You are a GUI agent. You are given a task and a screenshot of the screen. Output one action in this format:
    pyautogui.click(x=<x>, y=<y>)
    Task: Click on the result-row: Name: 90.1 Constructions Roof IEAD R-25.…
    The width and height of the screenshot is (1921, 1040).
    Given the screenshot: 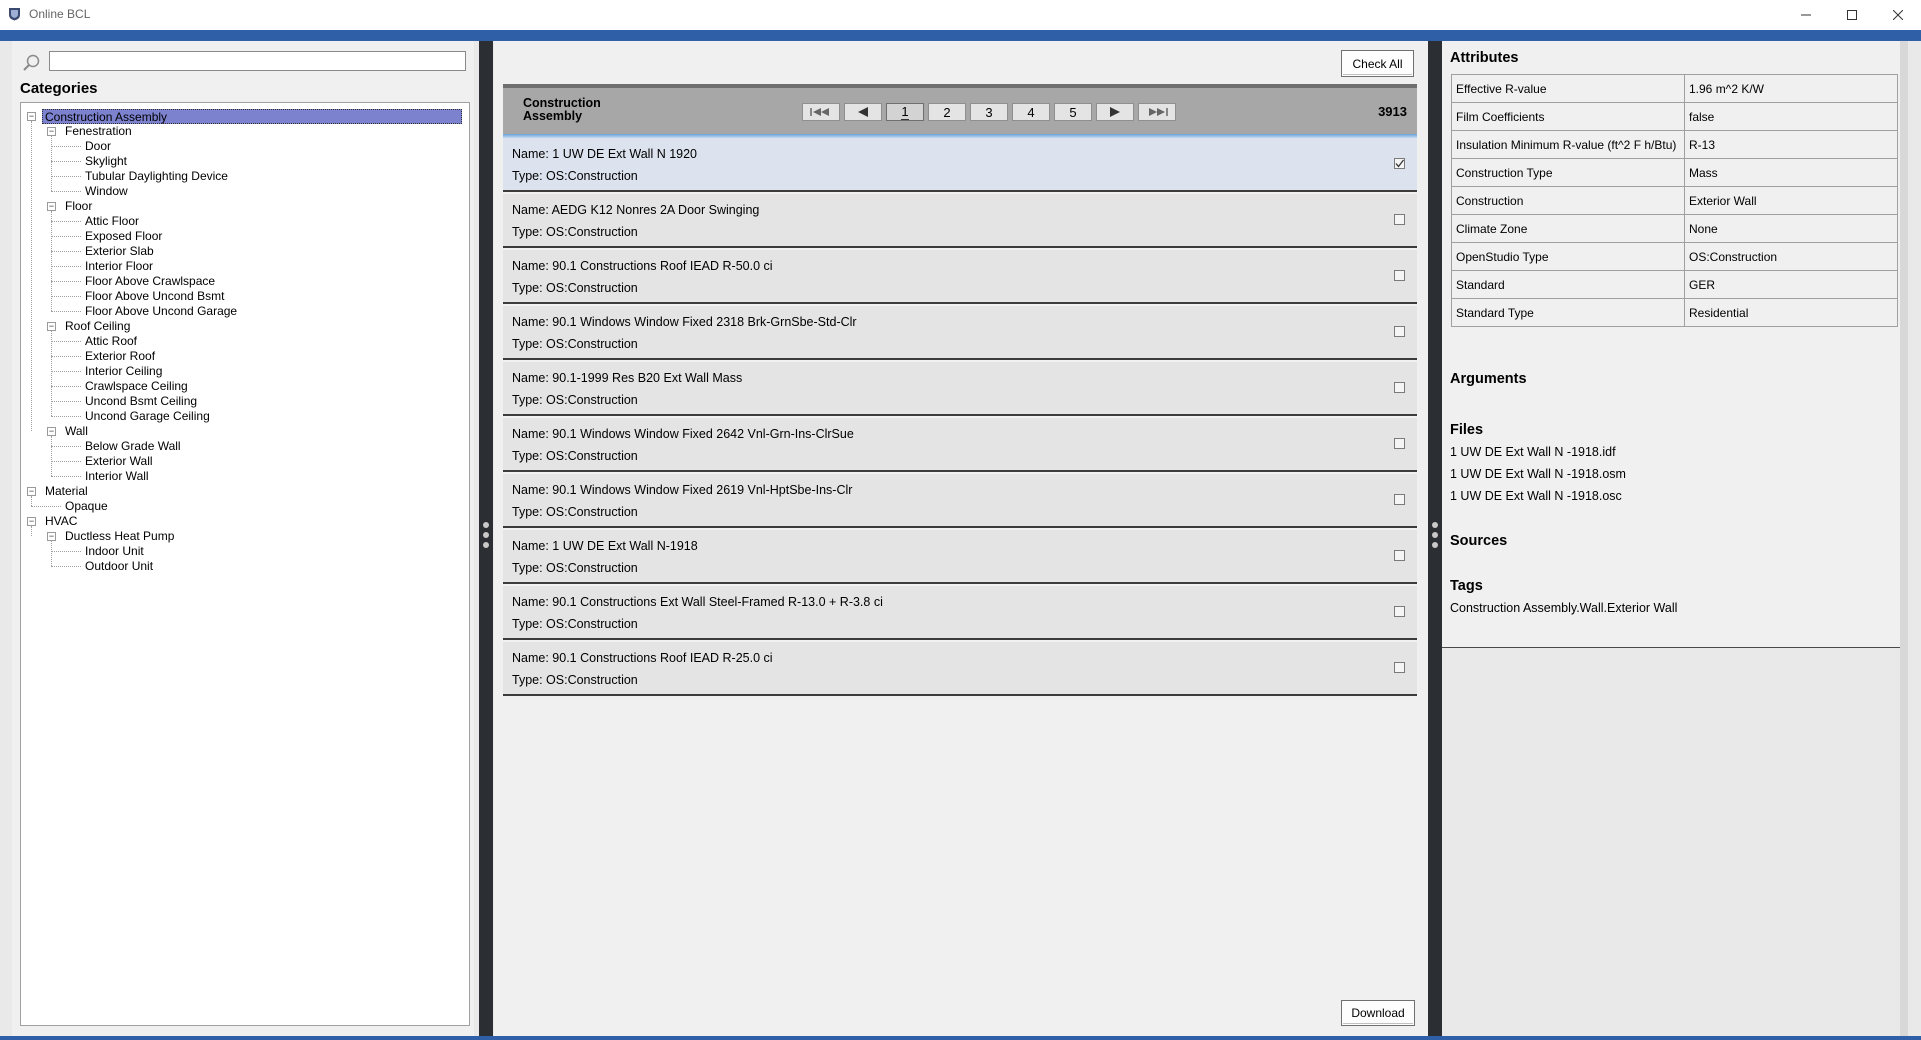 What is the action you would take?
    pyautogui.click(x=960, y=669)
    